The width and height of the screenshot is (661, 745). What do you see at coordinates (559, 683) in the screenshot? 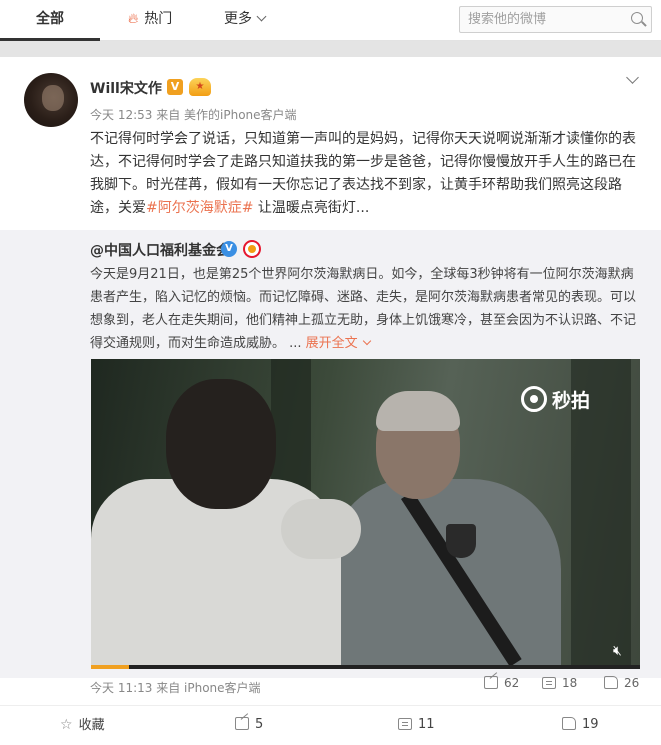
I see `repost-comment-button: 18` at bounding box center [559, 683].